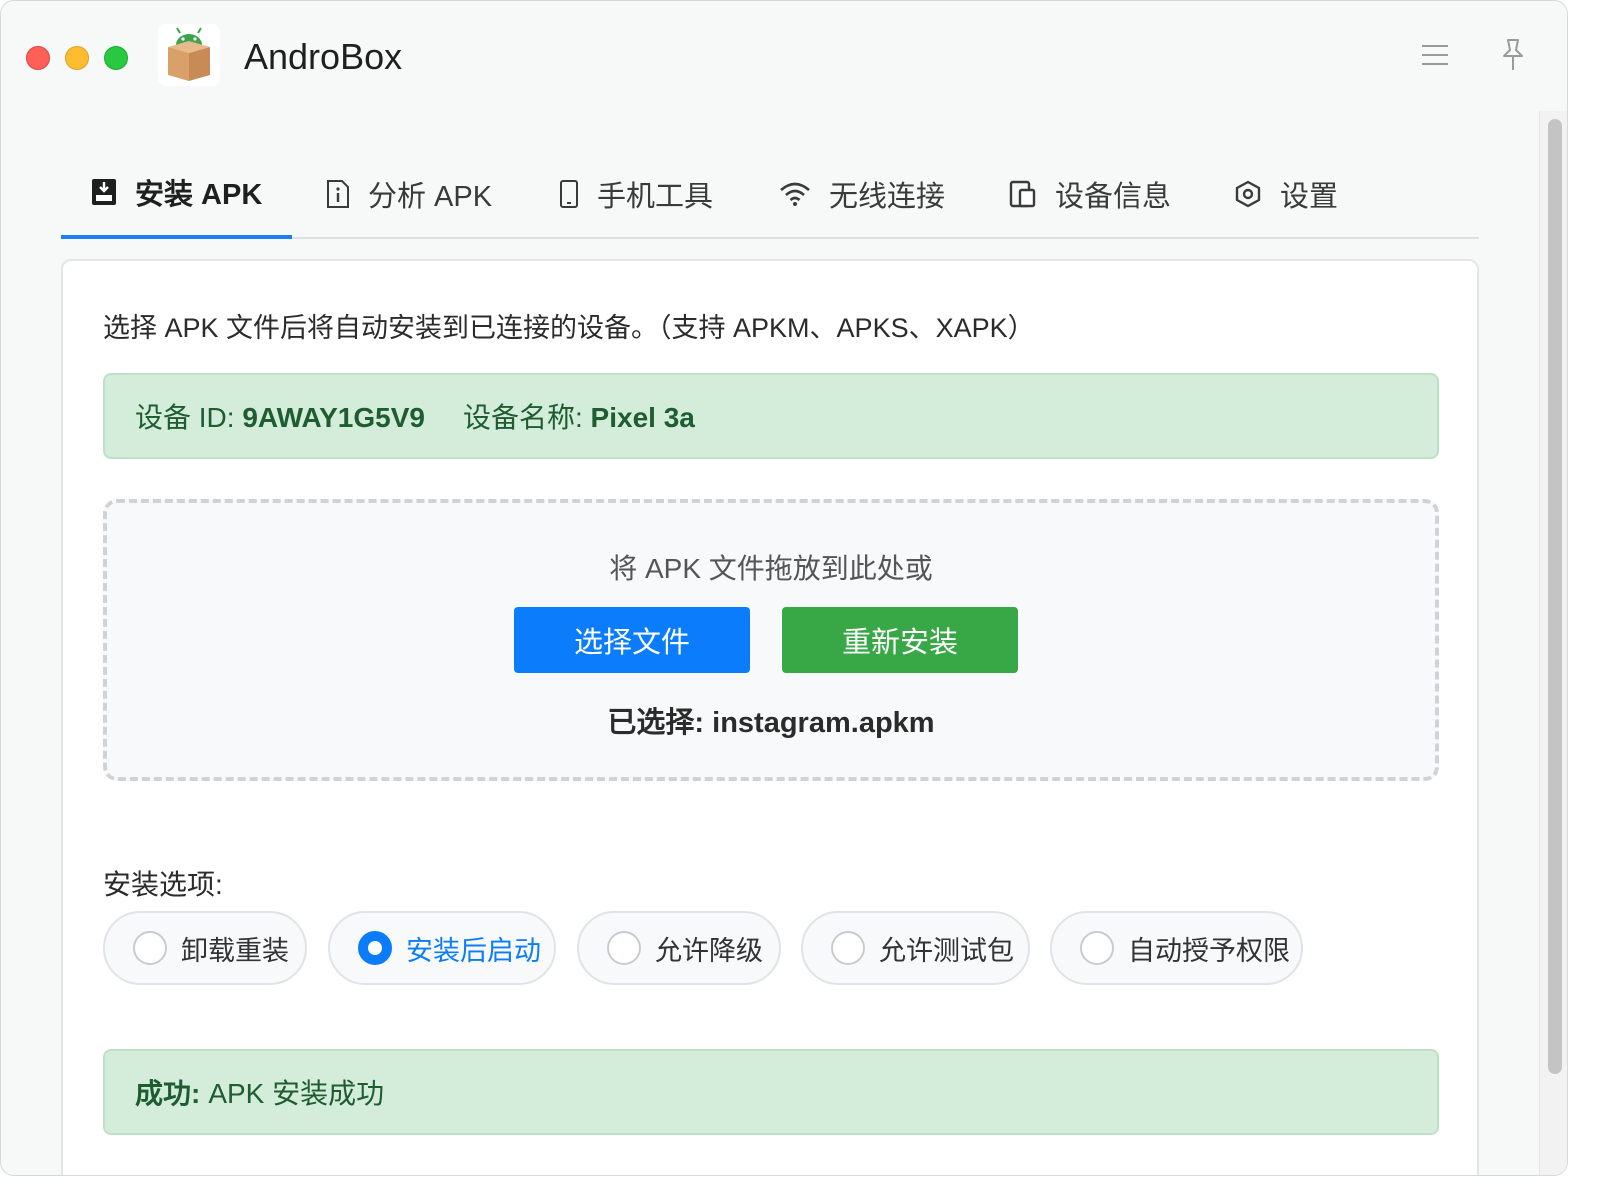 Image resolution: width=1600 pixels, height=1200 pixels. I want to click on menu-button, so click(1435, 55).